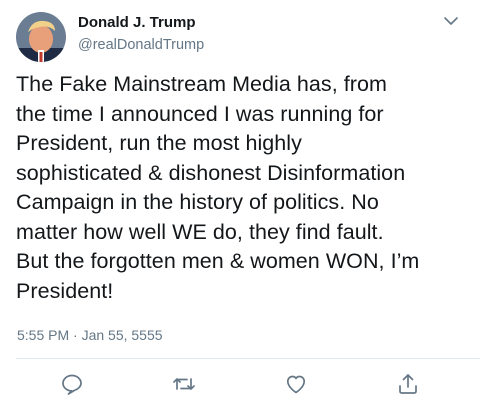 This screenshot has width=480, height=410. What do you see at coordinates (451, 21) in the screenshot?
I see `chevron-down-icon` at bounding box center [451, 21].